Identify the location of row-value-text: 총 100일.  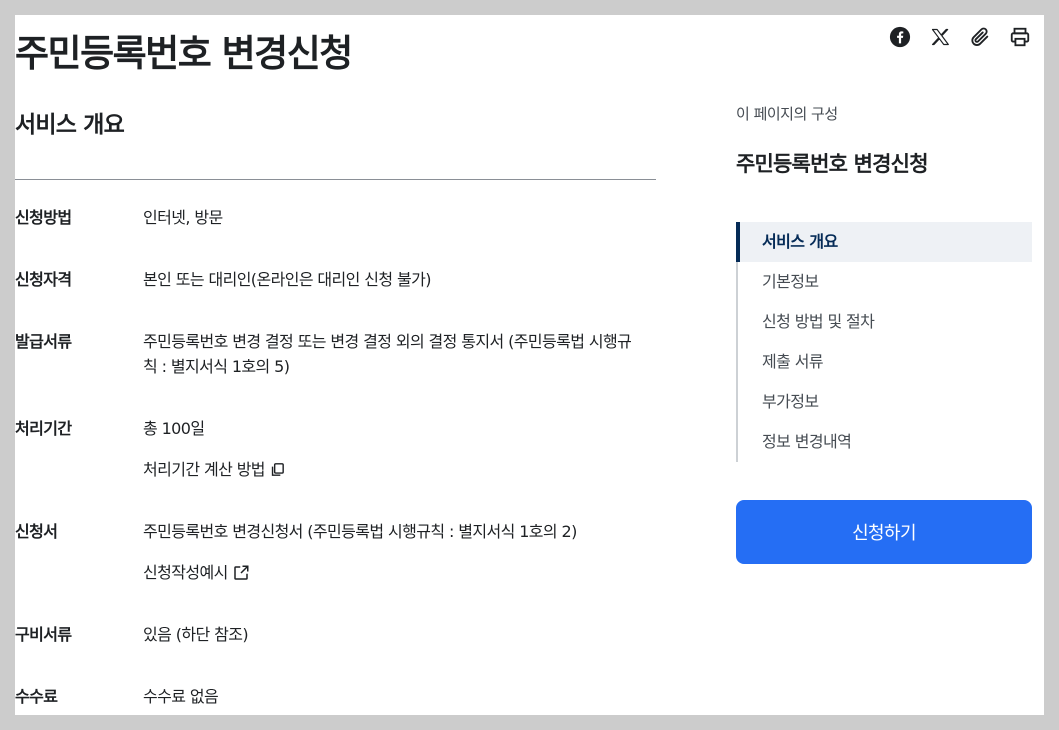
(174, 428).